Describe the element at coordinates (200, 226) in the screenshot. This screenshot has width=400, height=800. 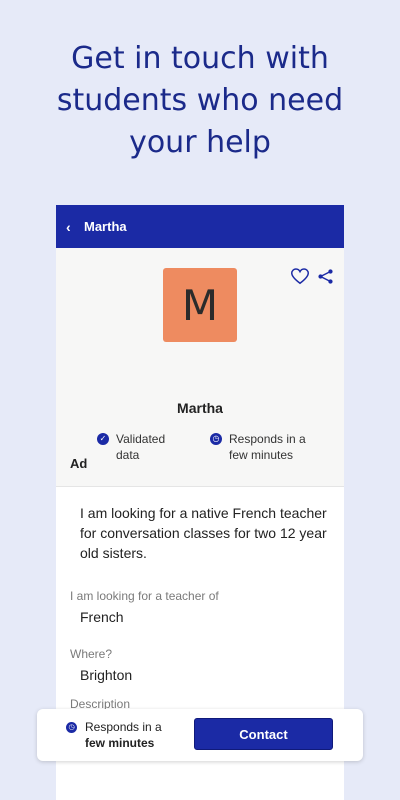
I see `top-app-bar: ‹ Martha` at that location.